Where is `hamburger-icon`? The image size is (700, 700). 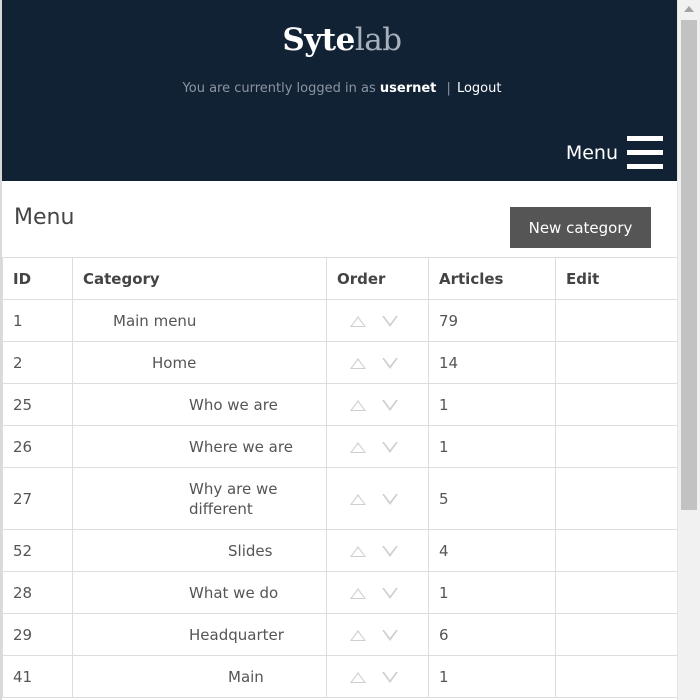 hamburger-icon is located at coordinates (645, 153).